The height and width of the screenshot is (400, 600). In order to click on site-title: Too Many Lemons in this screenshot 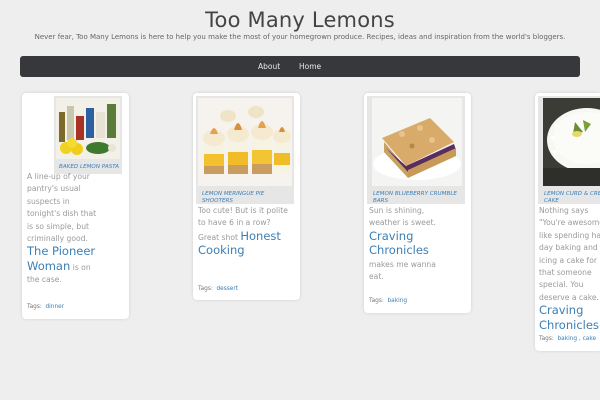, I will do `click(300, 20)`.